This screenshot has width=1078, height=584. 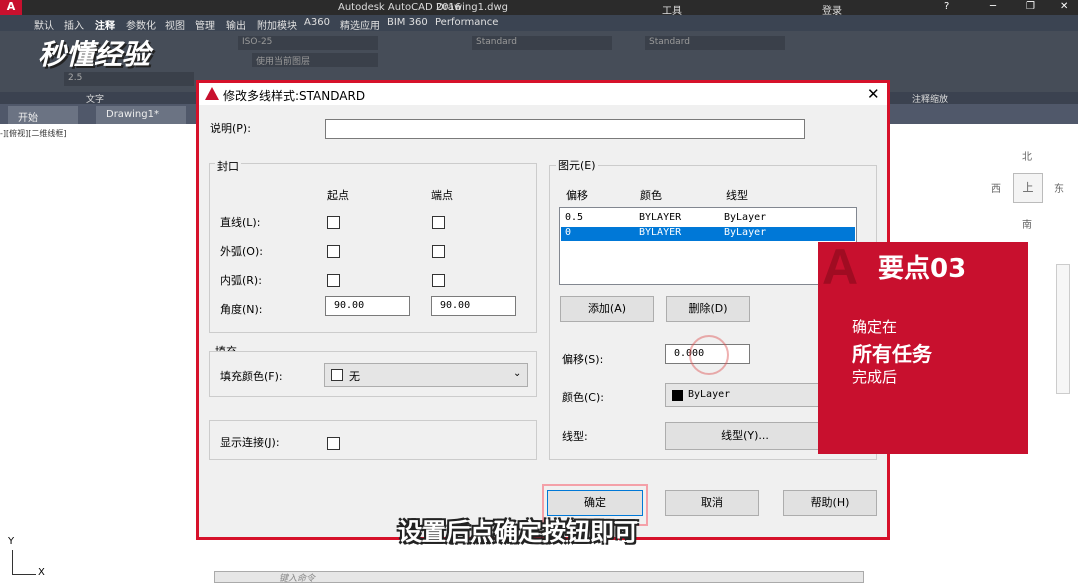 I want to click on color-label: 颜色(C):, so click(x=583, y=397).